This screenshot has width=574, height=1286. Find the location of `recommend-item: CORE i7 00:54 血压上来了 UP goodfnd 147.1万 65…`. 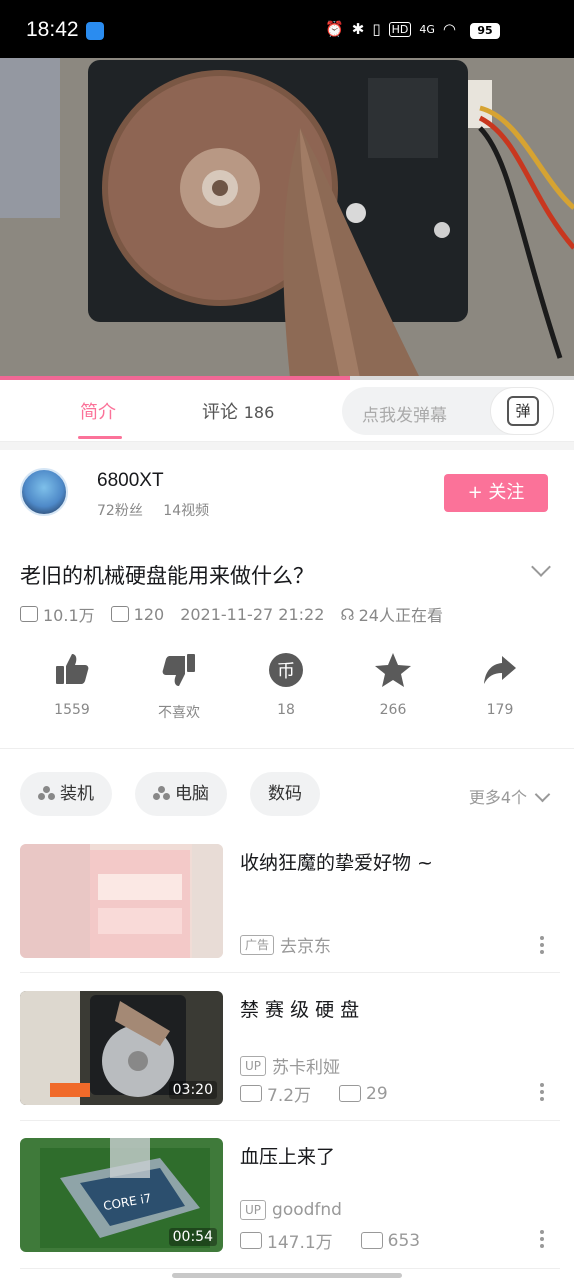

recommend-item: CORE i7 00:54 血压上来了 UP goodfnd 147.1万 65… is located at coordinates (287, 1212).